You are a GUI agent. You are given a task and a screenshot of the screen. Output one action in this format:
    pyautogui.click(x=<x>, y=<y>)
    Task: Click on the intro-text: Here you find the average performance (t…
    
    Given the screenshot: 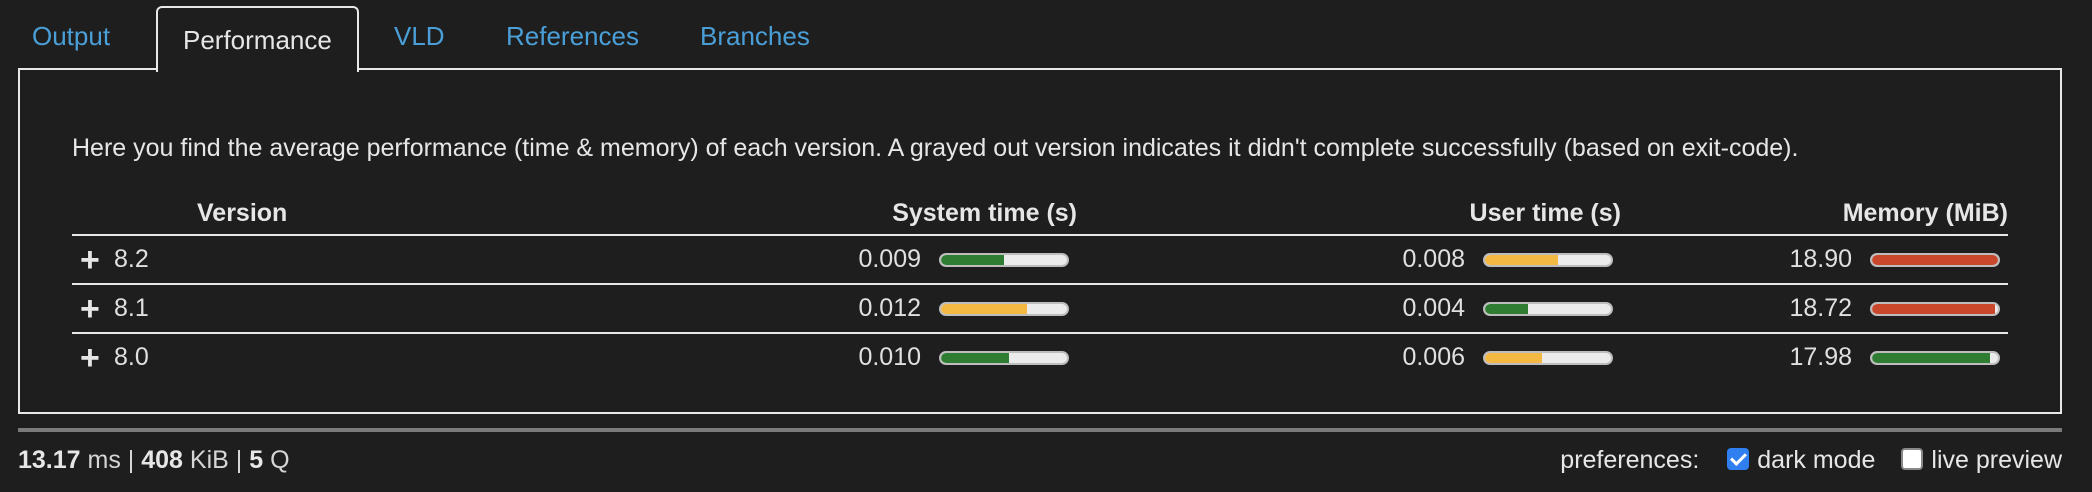 What is the action you would take?
    pyautogui.click(x=935, y=148)
    